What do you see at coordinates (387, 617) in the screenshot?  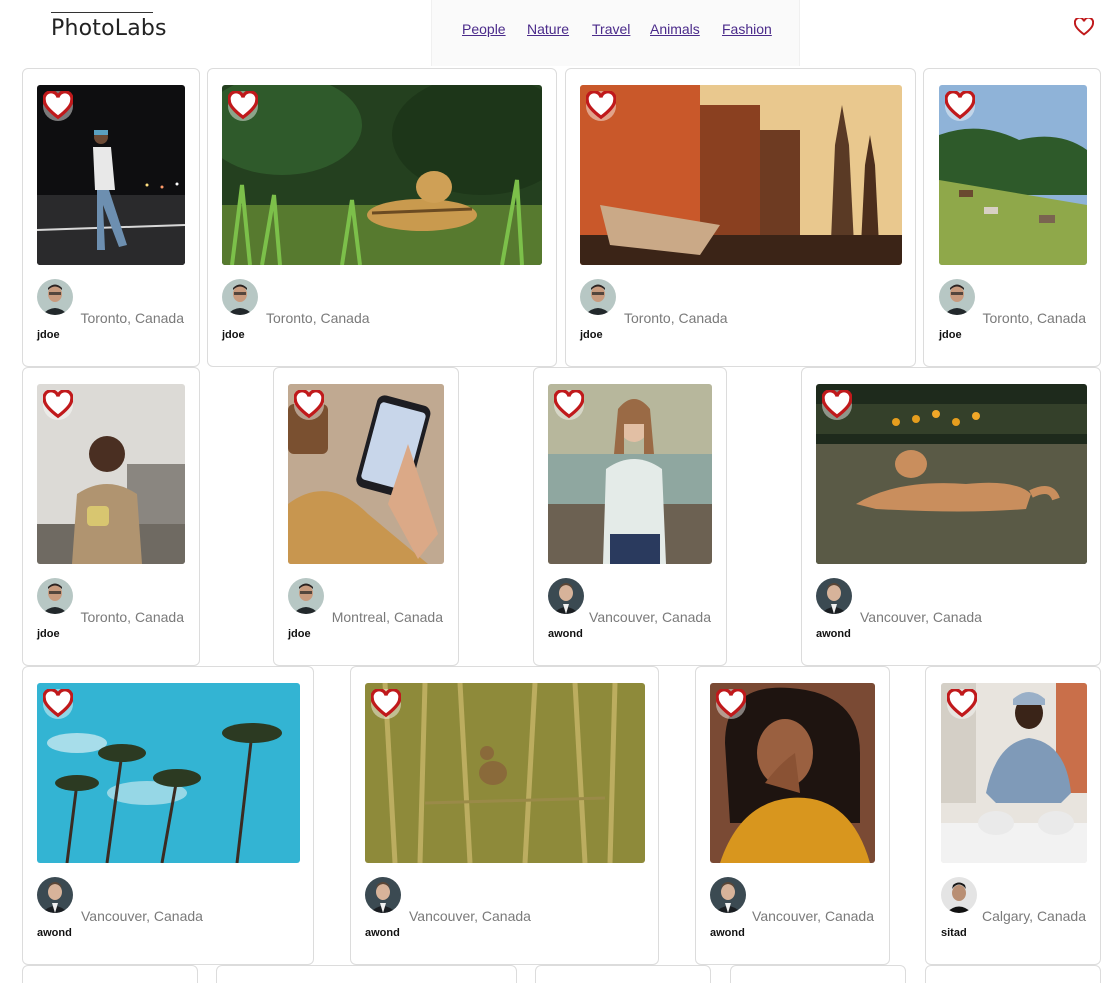 I see `photo-location: Montreal, Canada` at bounding box center [387, 617].